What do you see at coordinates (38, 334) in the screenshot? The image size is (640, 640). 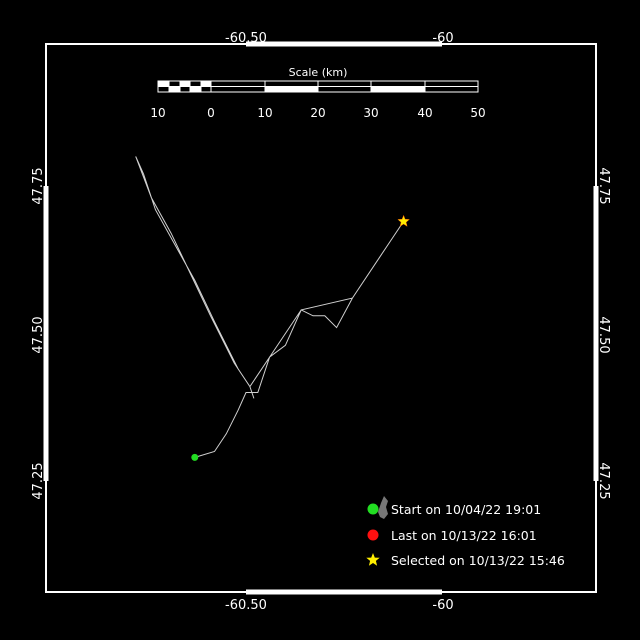 I see `lat-label-left-2: 47.50` at bounding box center [38, 334].